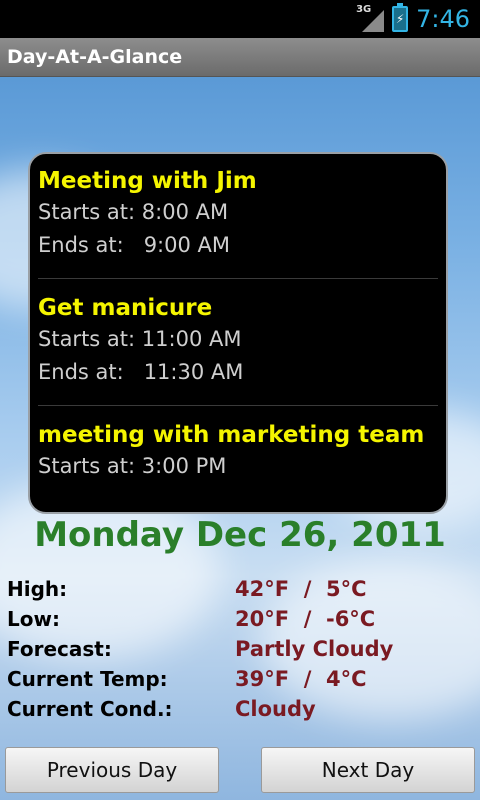 The height and width of the screenshot is (800, 480). What do you see at coordinates (443, 19) in the screenshot?
I see `status-time: 7:46` at bounding box center [443, 19].